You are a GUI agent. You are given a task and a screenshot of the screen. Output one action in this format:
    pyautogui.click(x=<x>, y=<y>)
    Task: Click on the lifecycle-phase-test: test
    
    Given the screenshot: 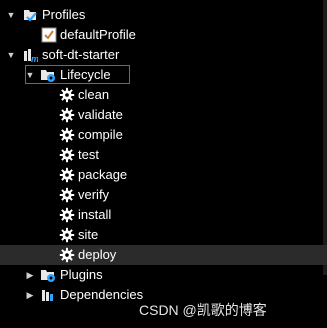 What is the action you would take?
    pyautogui.click(x=160, y=155)
    